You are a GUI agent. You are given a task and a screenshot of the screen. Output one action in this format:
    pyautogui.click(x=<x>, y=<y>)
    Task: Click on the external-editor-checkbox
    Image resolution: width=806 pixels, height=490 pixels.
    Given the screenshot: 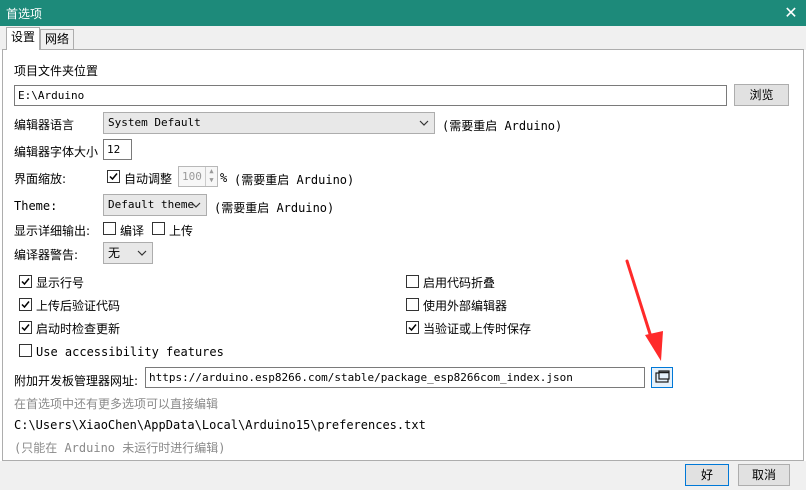 What is the action you would take?
    pyautogui.click(x=412, y=304)
    